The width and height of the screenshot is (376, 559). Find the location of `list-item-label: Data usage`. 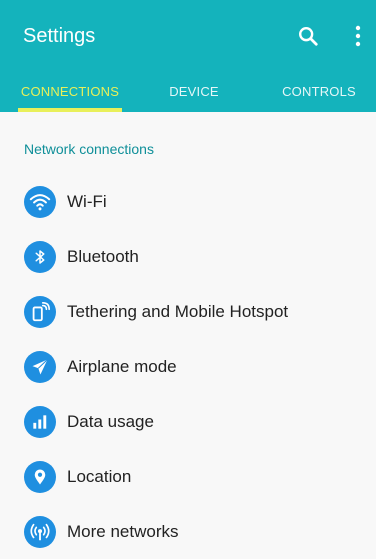

list-item-label: Data usage is located at coordinates (110, 421).